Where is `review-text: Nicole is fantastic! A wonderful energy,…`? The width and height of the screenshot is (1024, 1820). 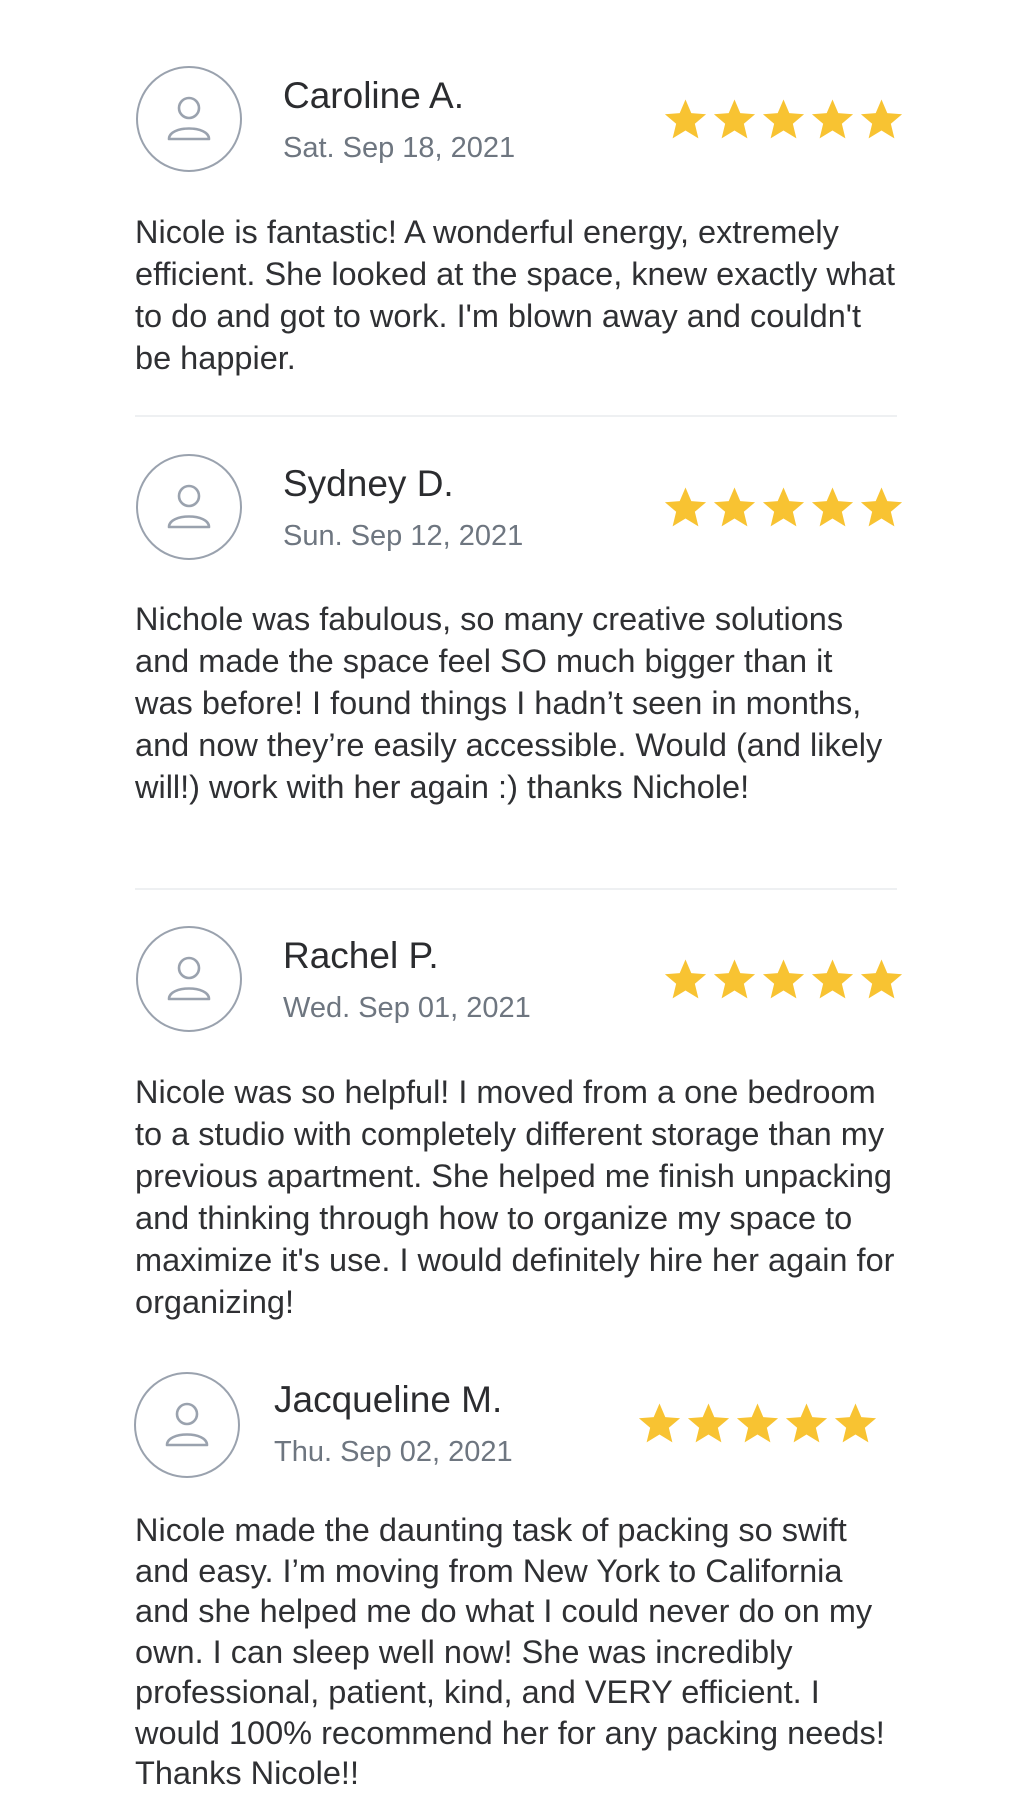
review-text: Nicole is fantastic! A wonderful energy,… is located at coordinates (515, 295).